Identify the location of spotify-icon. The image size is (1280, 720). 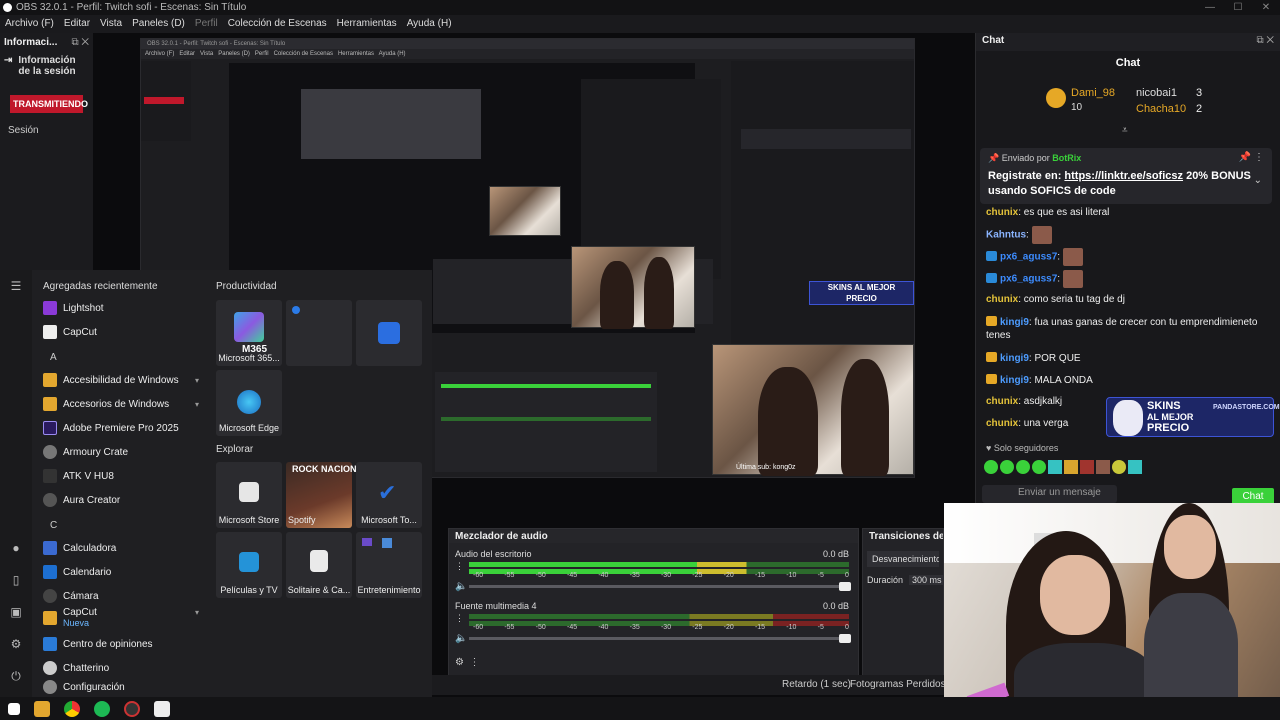
(102, 708).